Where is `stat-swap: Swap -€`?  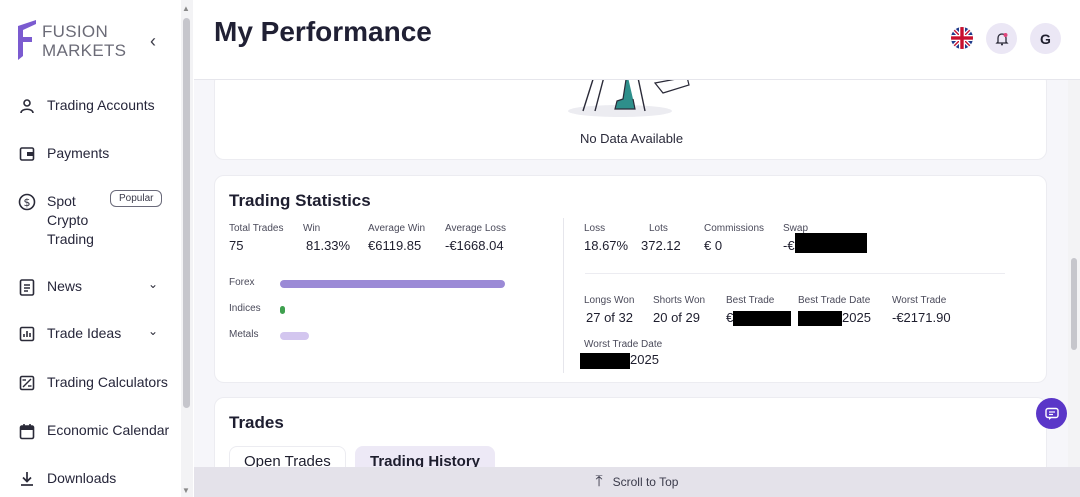
stat-swap: Swap -€ is located at coordinates (825, 238).